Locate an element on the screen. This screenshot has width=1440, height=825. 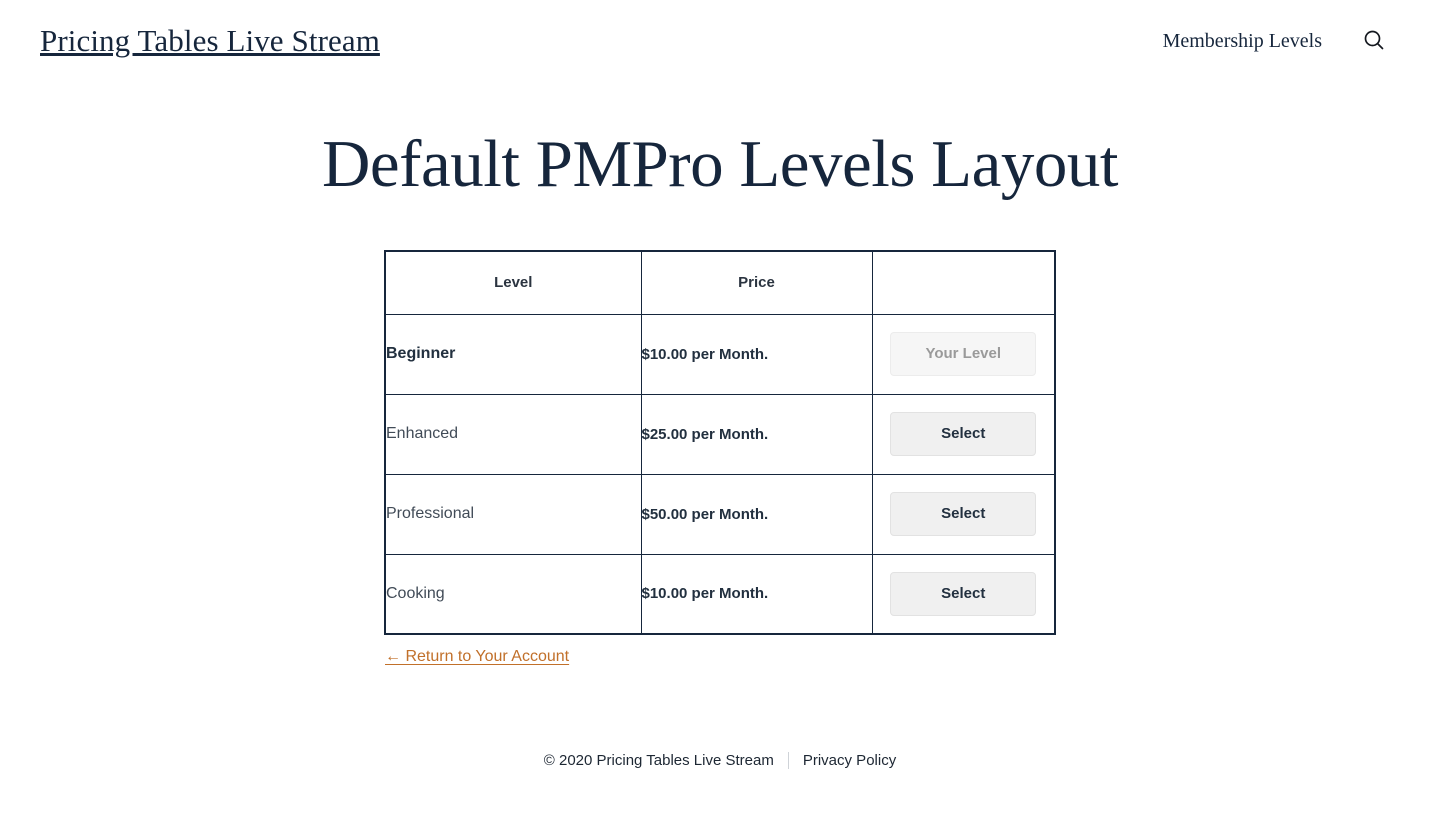
column-header-price: Price is located at coordinates (756, 282).